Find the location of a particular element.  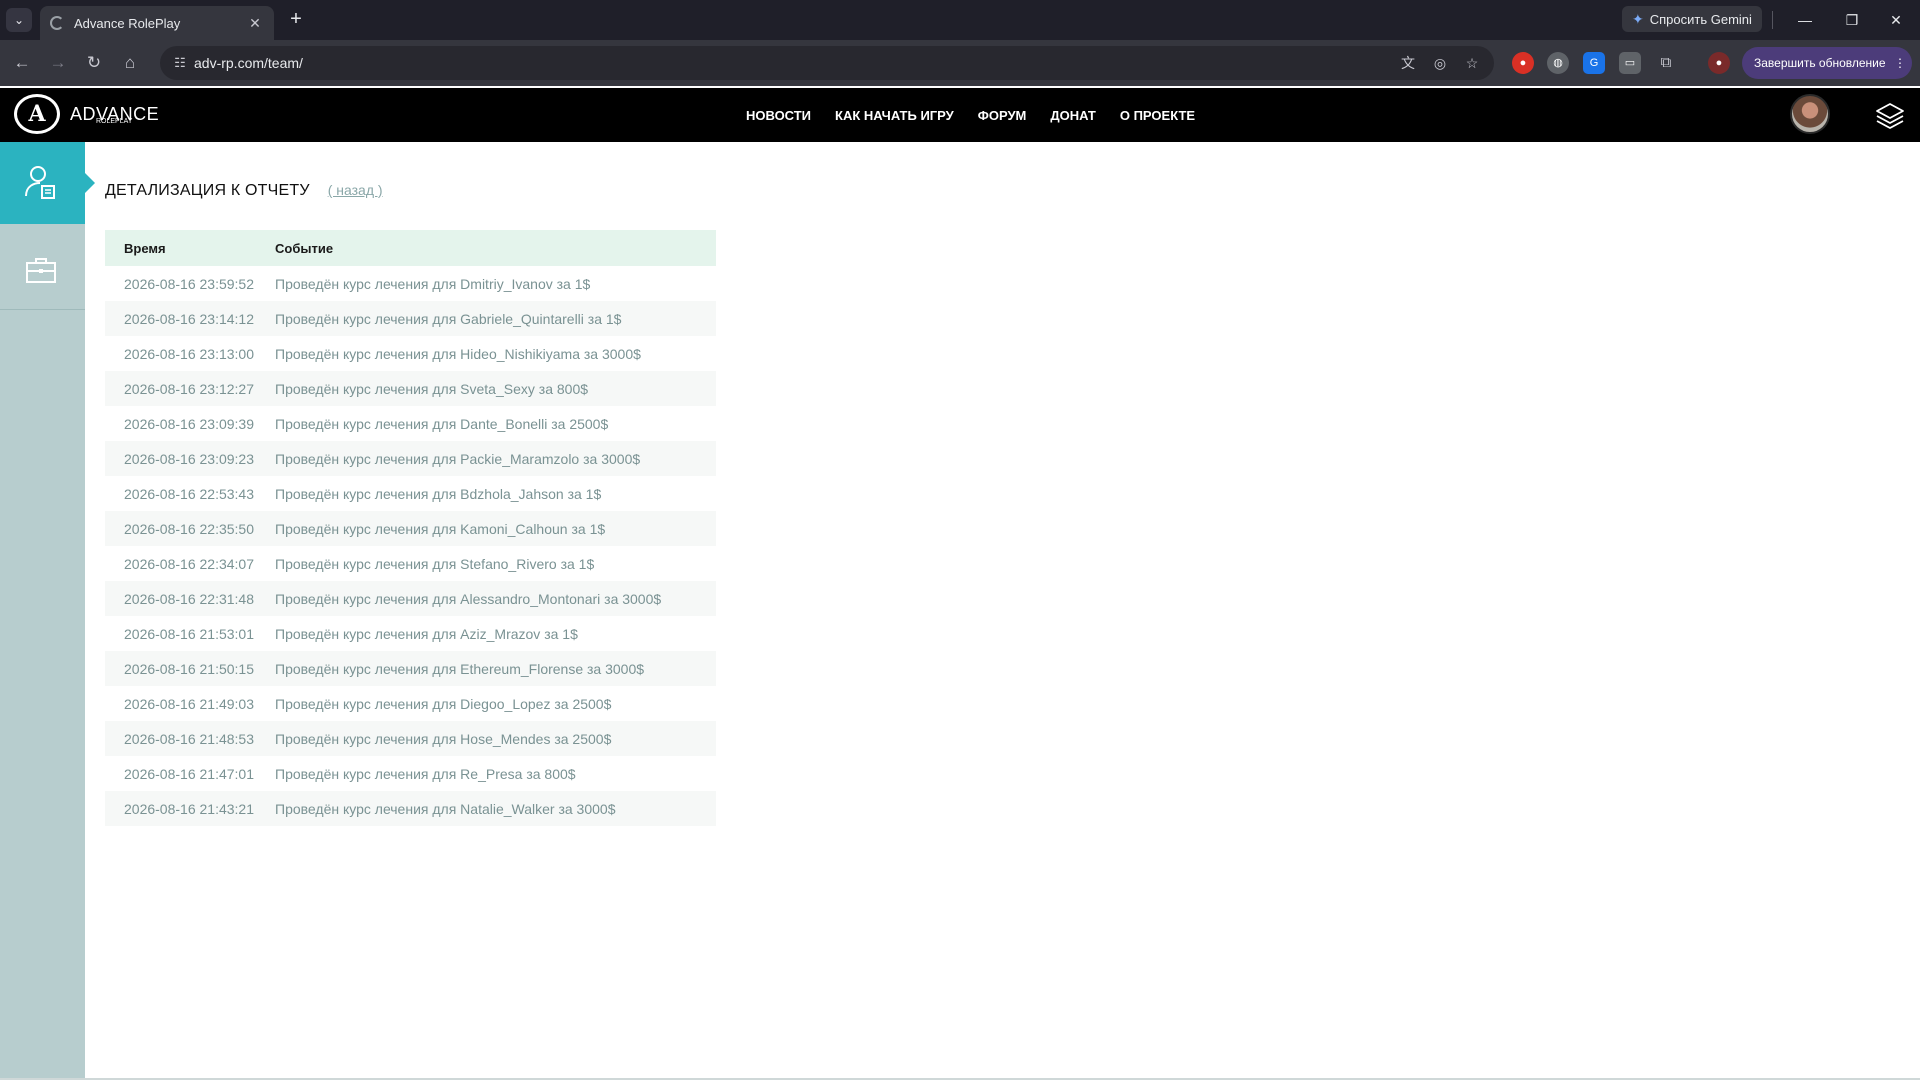

gemini-label: Спросить Gemini is located at coordinates (1700, 19).